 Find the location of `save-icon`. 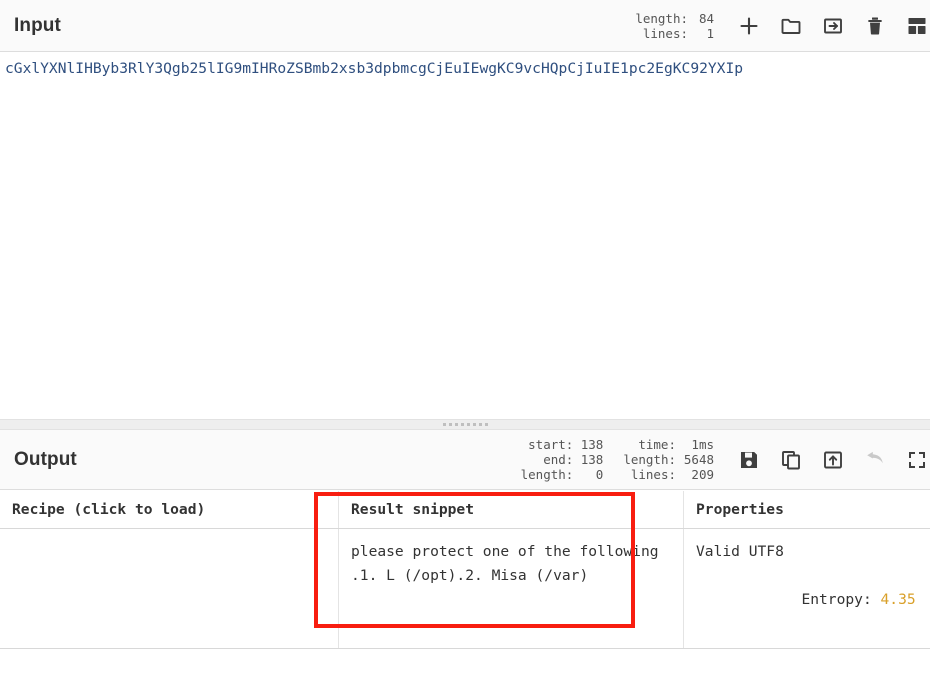

save-icon is located at coordinates (749, 460).